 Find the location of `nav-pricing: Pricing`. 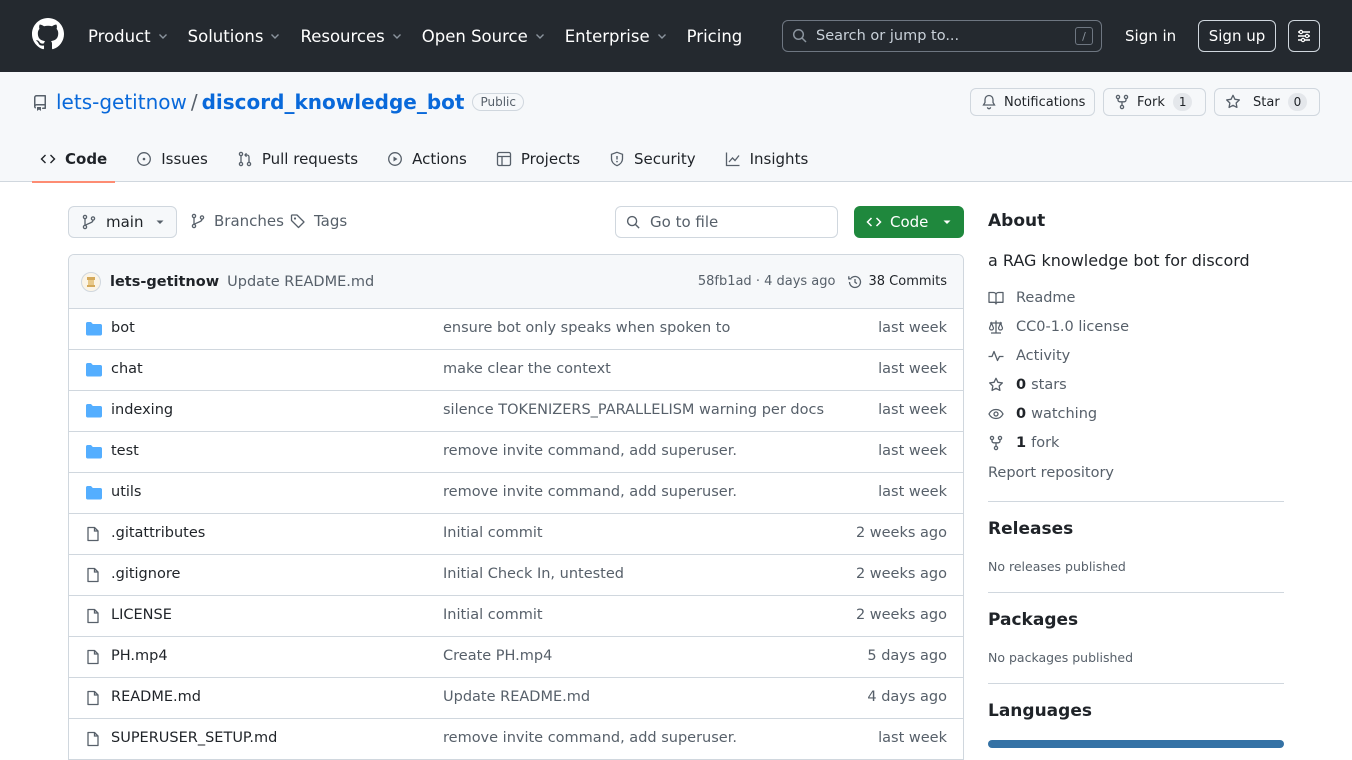

nav-pricing: Pricing is located at coordinates (715, 36).